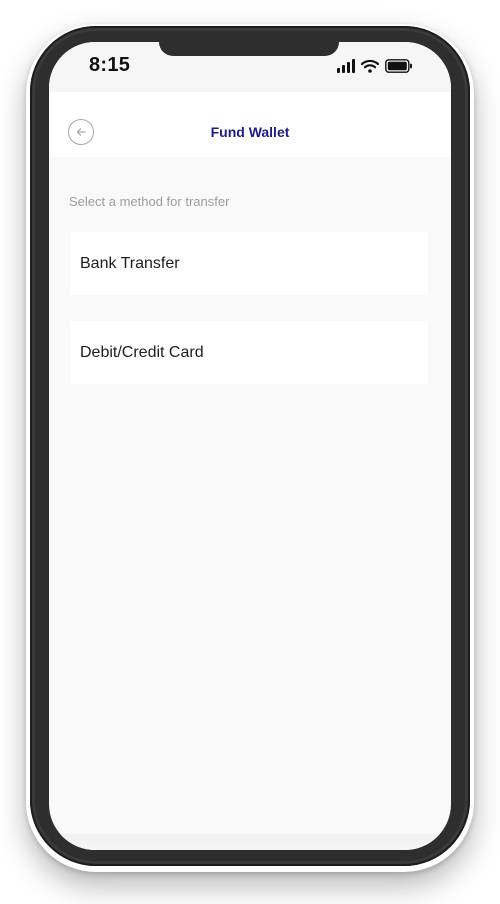 This screenshot has width=500, height=904. Describe the element at coordinates (249, 263) in the screenshot. I see `bank-transfer-option: Bank Transfer` at that location.